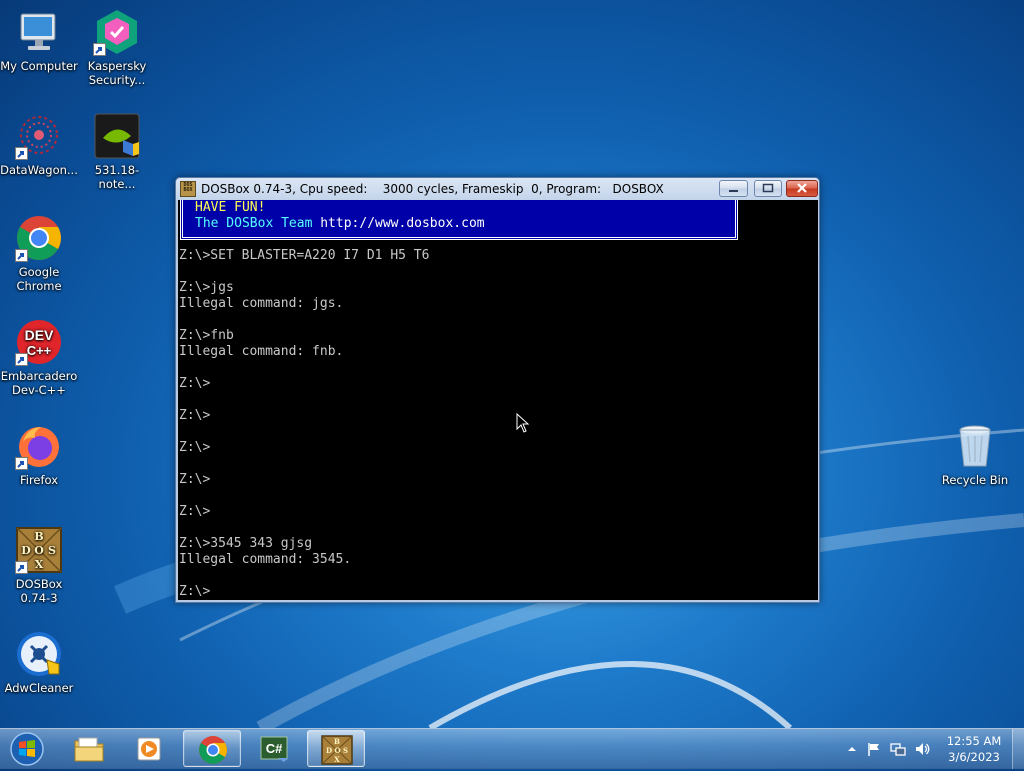 The image size is (1024, 771). Describe the element at coordinates (974, 757) in the screenshot. I see `clock-date: 3/6/2023` at that location.